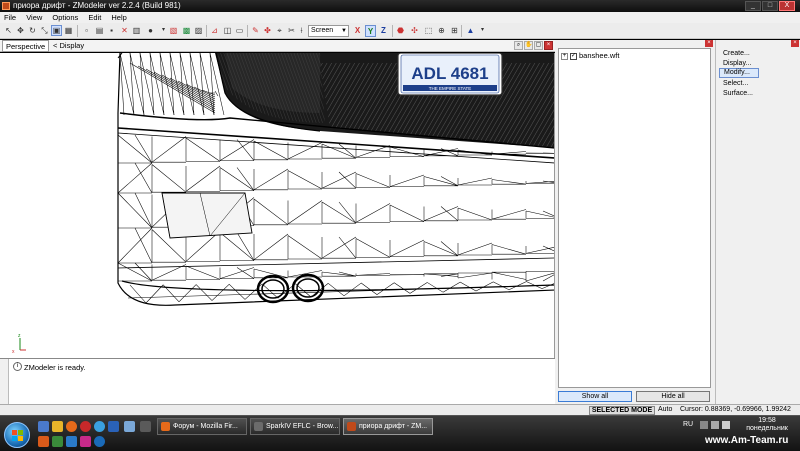  What do you see at coordinates (548, 45) in the screenshot?
I see `close-viewport-icon: ×` at bounding box center [548, 45].